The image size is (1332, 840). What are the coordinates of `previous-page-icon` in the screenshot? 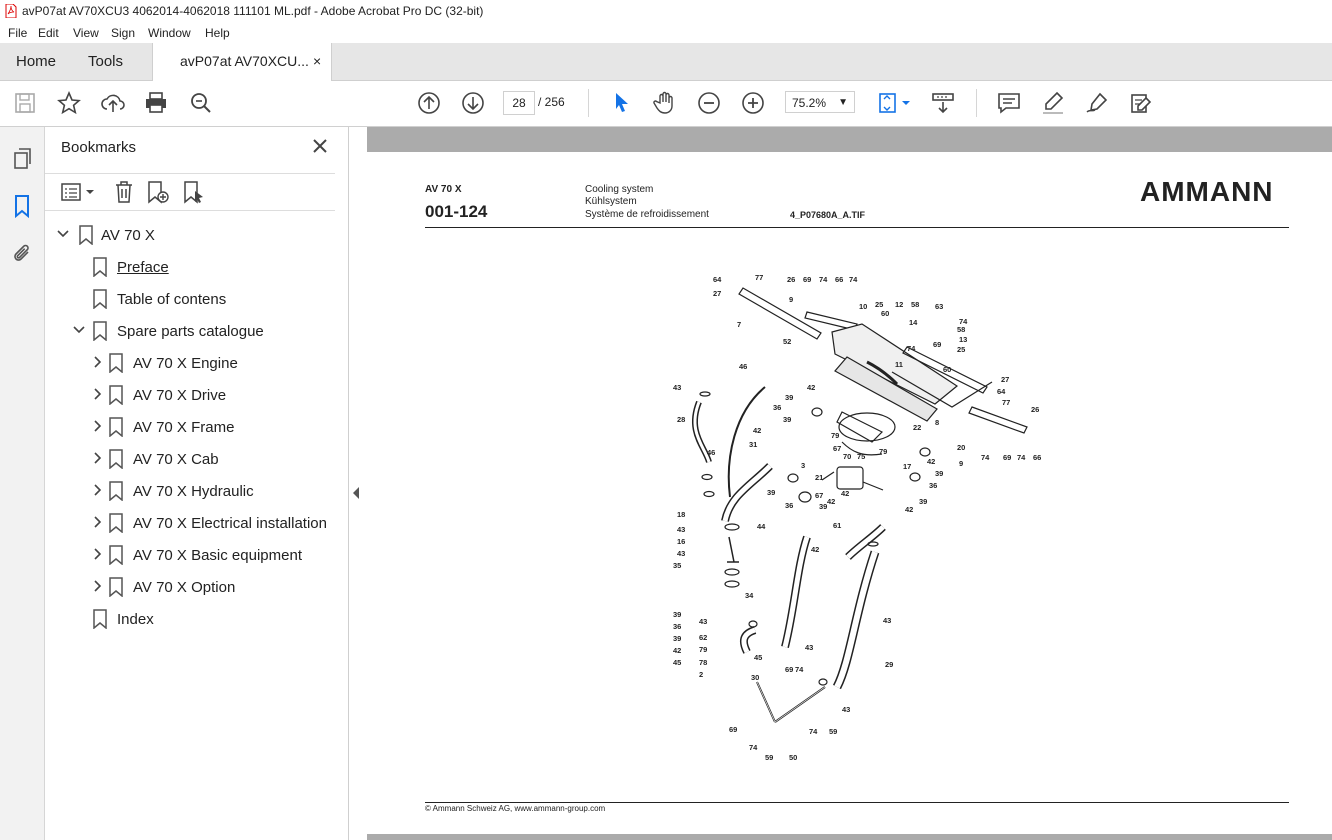 It's located at (429, 103).